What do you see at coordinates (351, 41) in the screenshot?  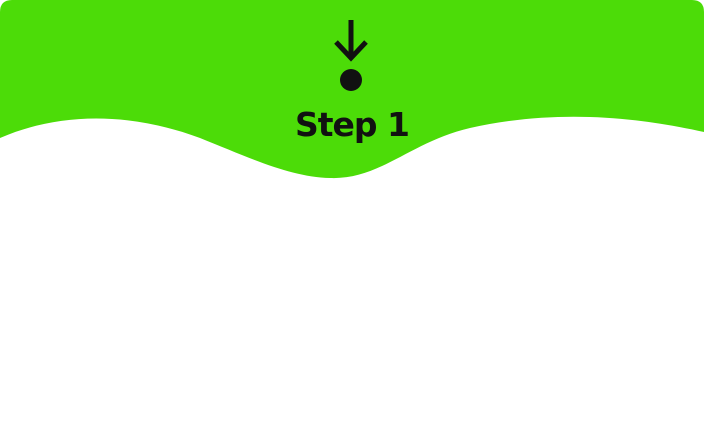 I see `down-arrow-icon` at bounding box center [351, 41].